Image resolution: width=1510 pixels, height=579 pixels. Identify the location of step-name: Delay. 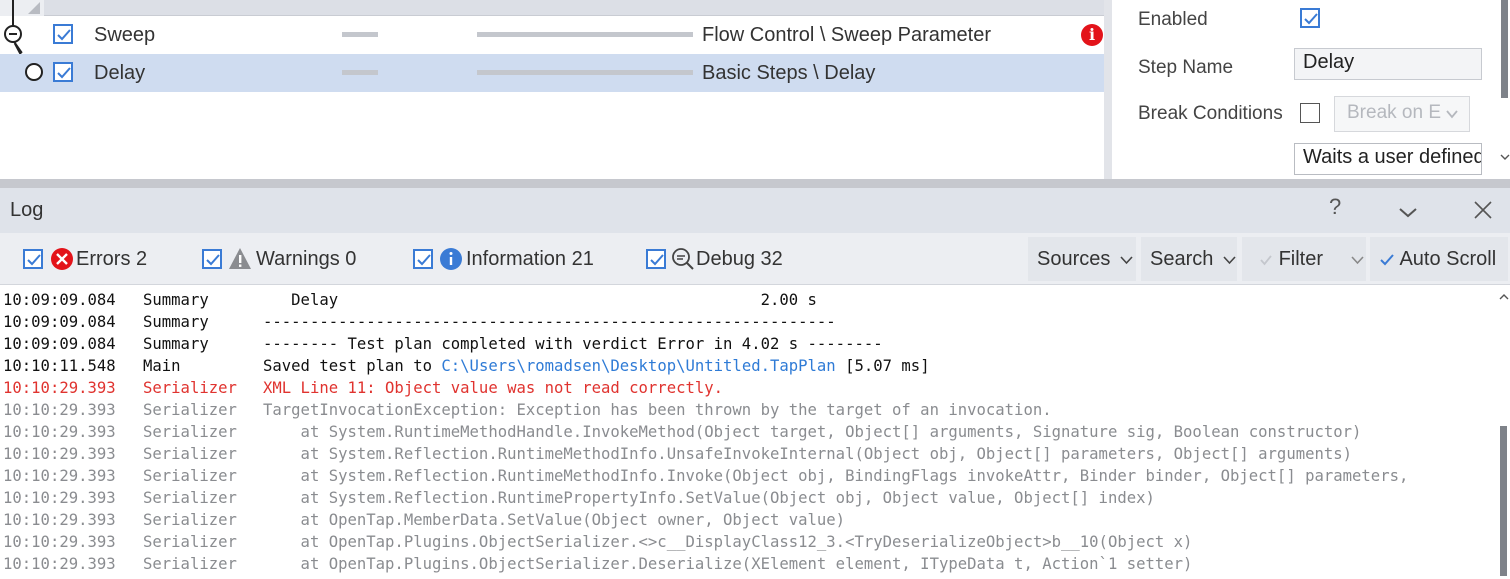
(120, 73).